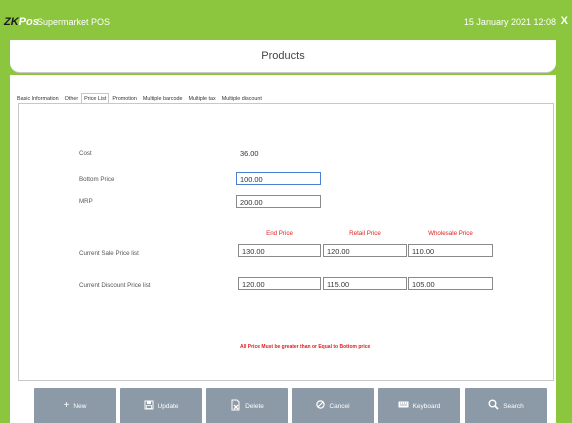 The image size is (572, 423). I want to click on header-panel: Products, so click(283, 56).